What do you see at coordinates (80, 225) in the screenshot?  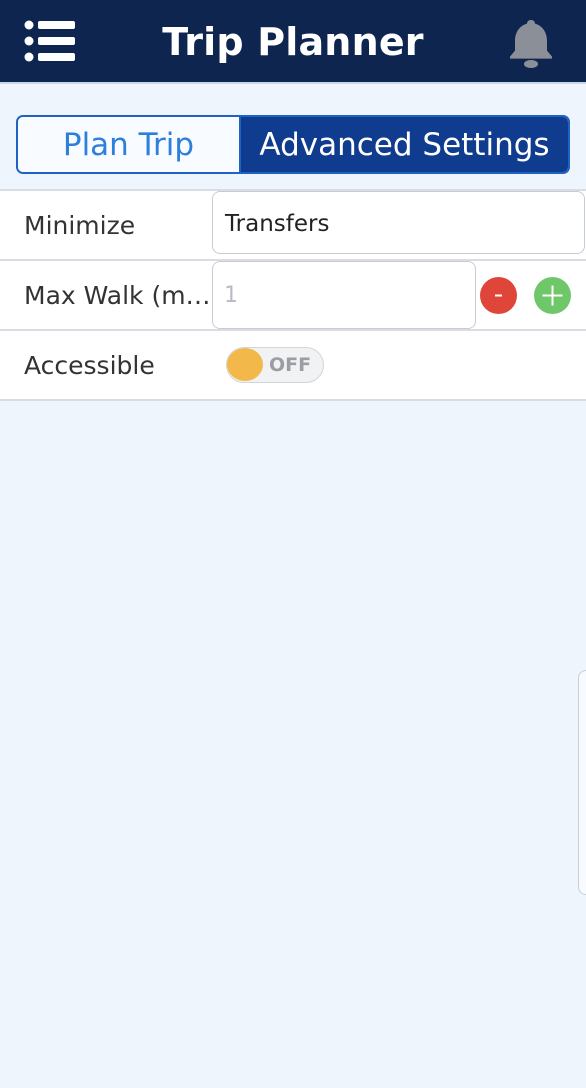 I see `minimize-label: Minimize` at bounding box center [80, 225].